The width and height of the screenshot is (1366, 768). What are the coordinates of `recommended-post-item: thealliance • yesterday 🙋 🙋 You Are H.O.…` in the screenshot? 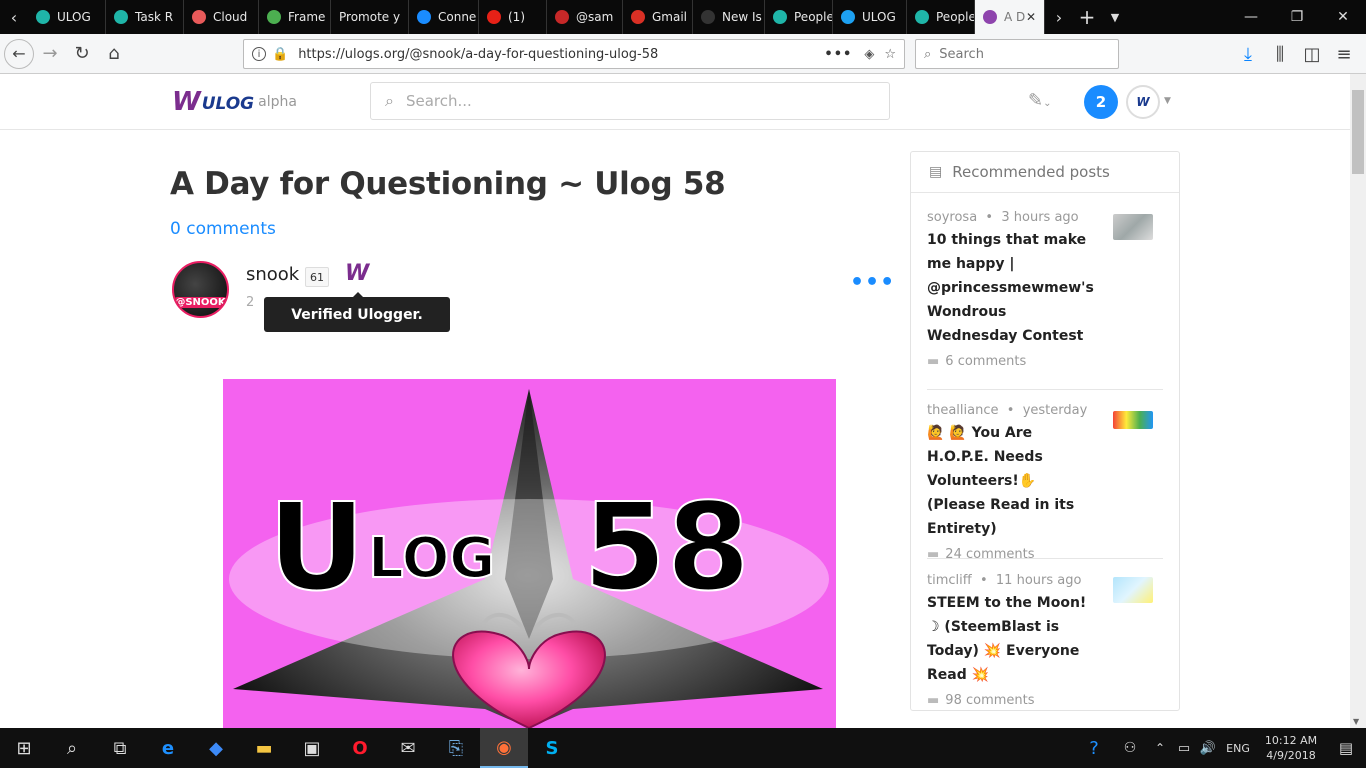 It's located at (1045, 482).